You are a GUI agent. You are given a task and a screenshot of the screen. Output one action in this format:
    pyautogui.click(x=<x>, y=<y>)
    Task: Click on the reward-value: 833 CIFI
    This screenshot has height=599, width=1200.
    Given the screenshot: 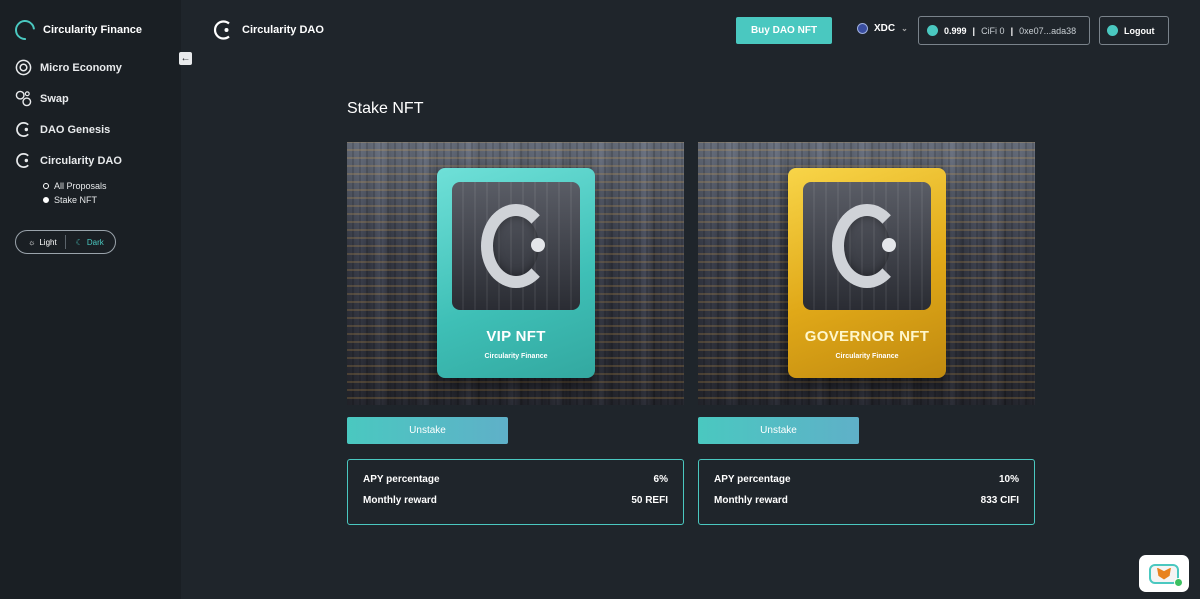 What is the action you would take?
    pyautogui.click(x=999, y=500)
    